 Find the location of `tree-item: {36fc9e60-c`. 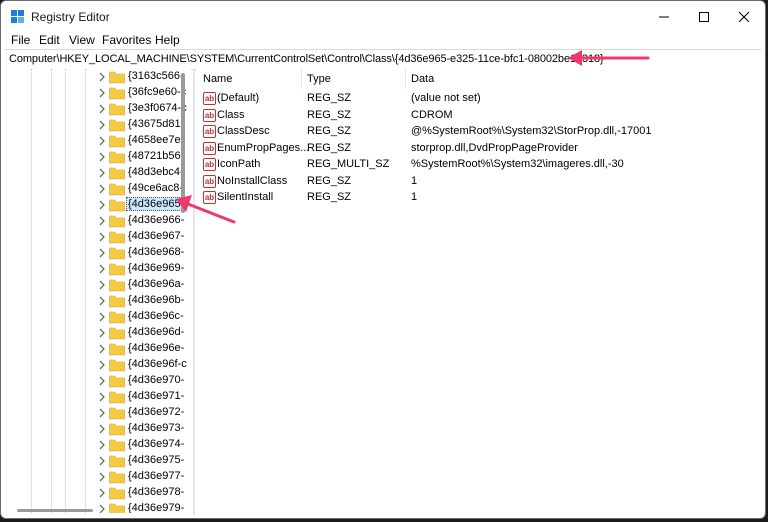

tree-item: {36fc9e60-c is located at coordinates (98, 93).